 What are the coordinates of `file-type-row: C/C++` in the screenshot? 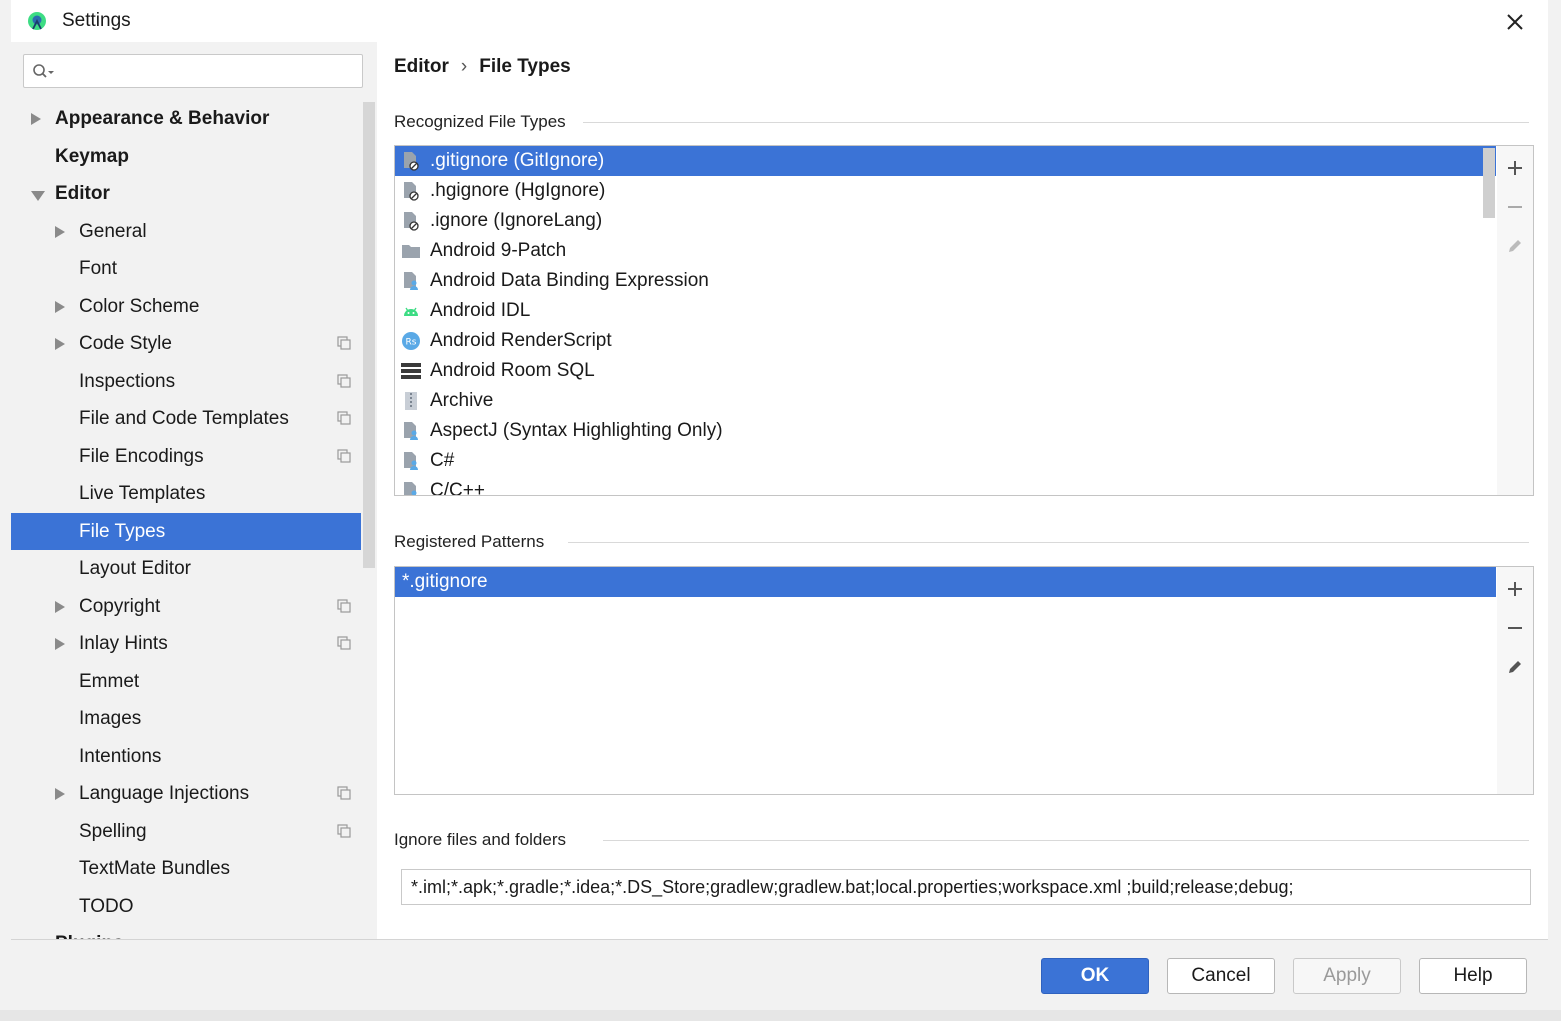 It's located at (945, 485).